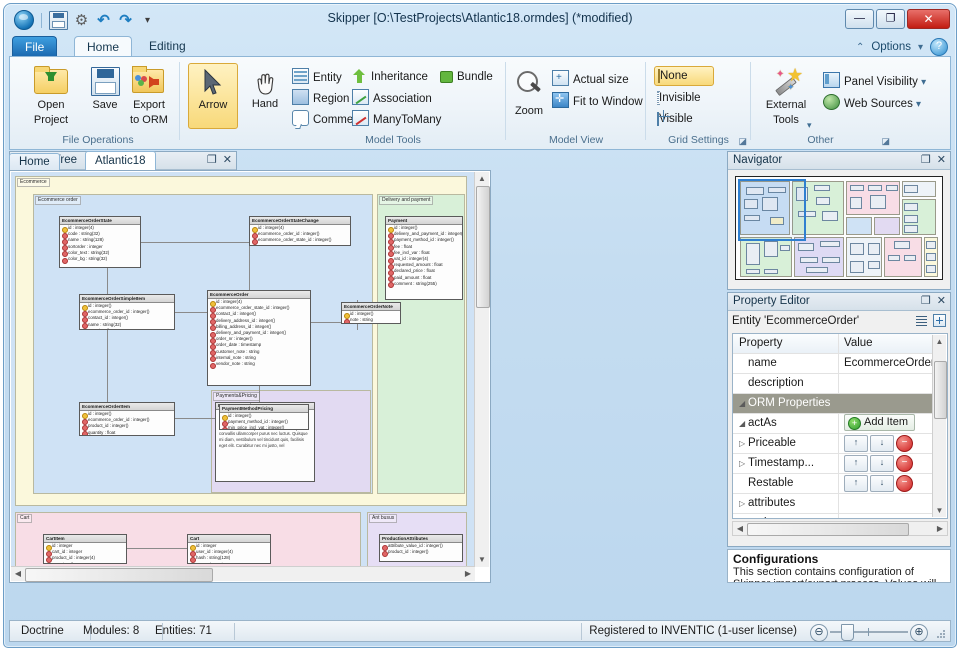 The image size is (960, 651). What do you see at coordinates (923, 82) in the screenshot?
I see `panel-visibility-caret-icon: ▾` at bounding box center [923, 82].